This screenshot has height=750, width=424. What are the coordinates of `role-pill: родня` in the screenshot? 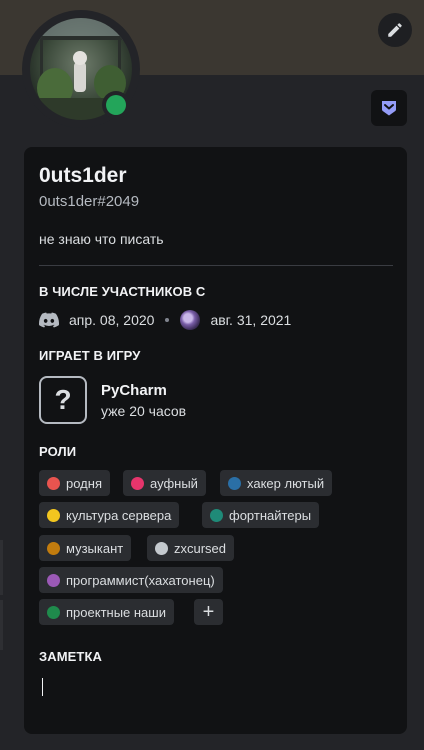 It's located at (74, 483).